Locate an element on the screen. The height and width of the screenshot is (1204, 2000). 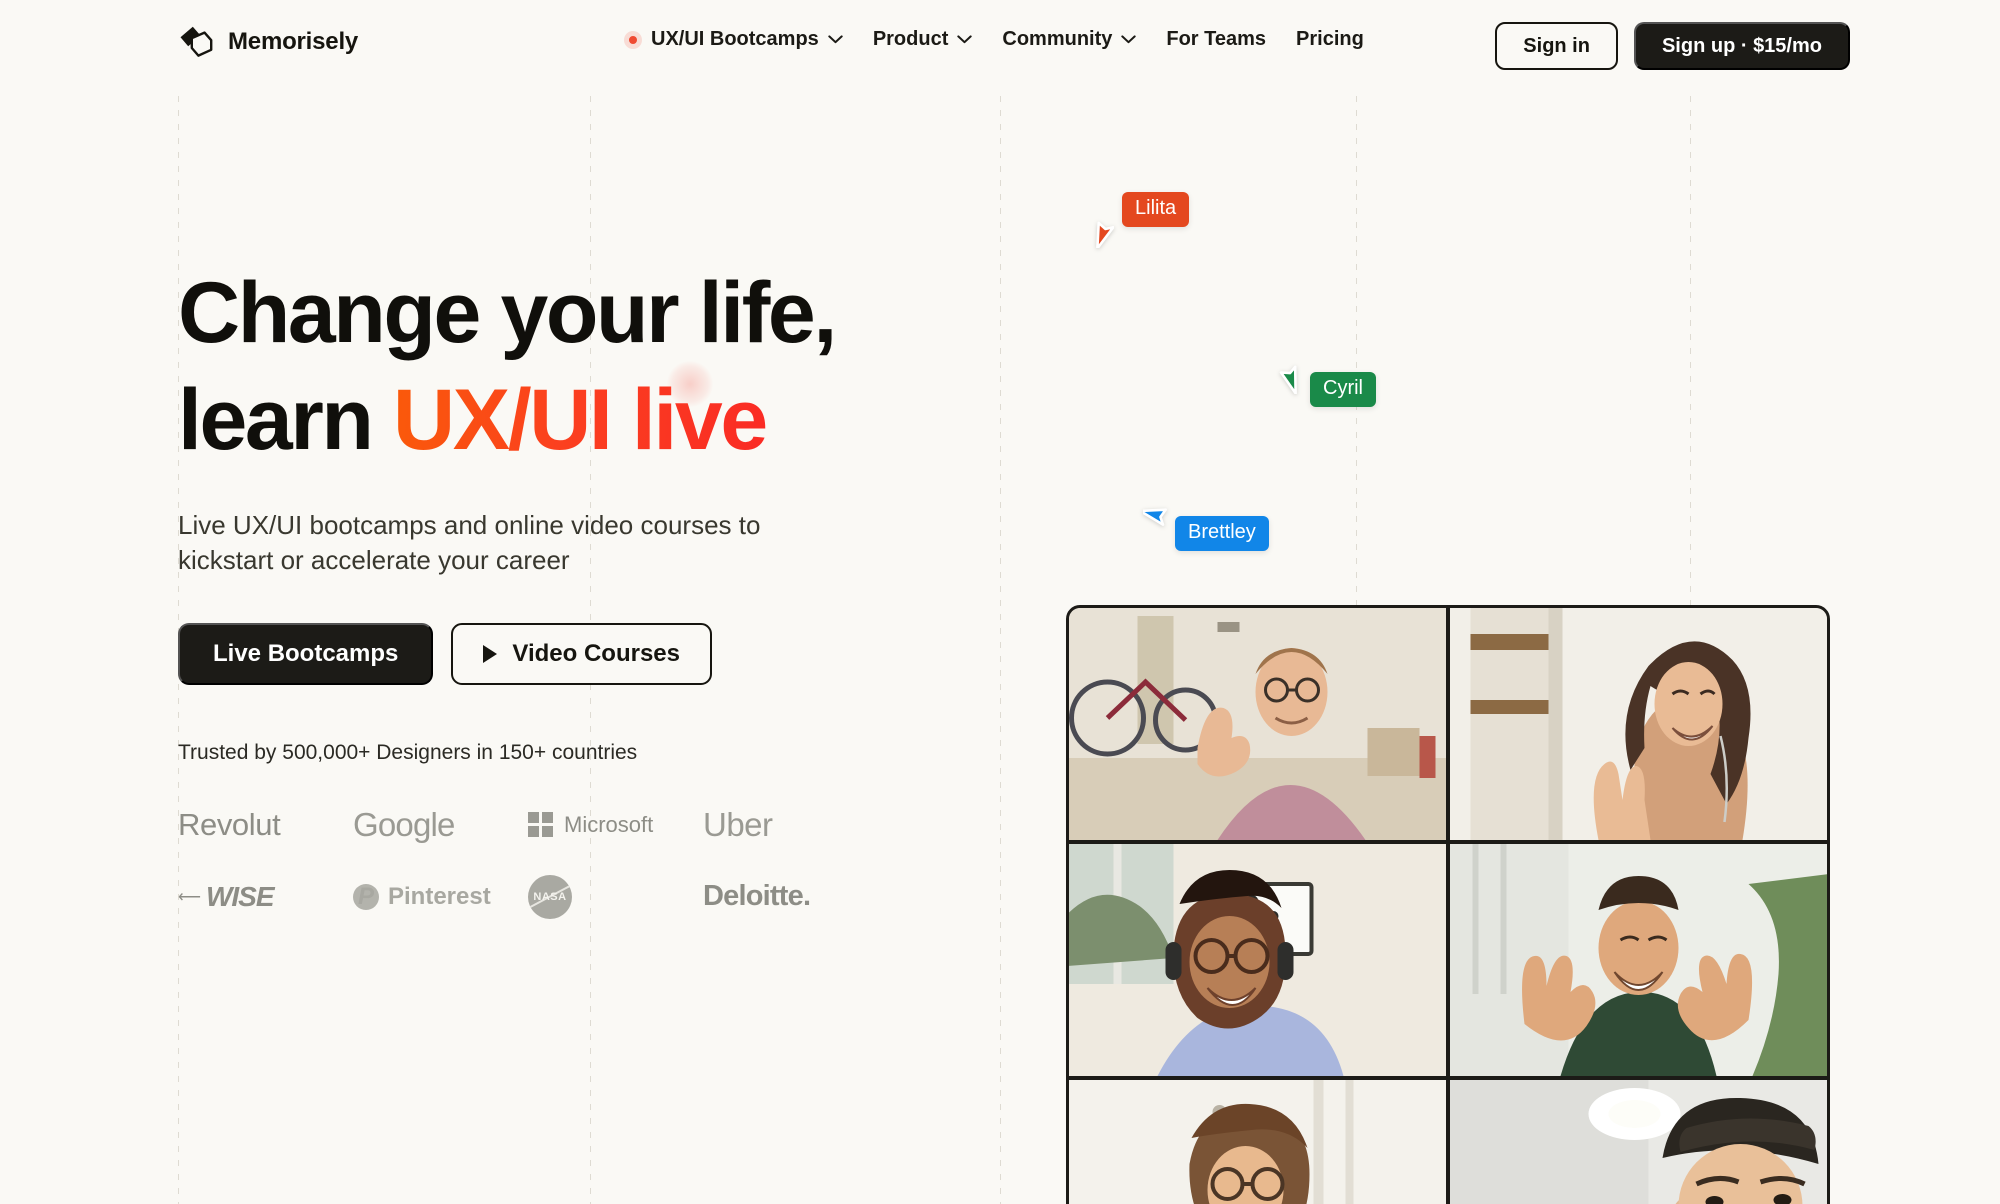
page-title: Change your life, learn UX/UI live is located at coordinates (538, 367).